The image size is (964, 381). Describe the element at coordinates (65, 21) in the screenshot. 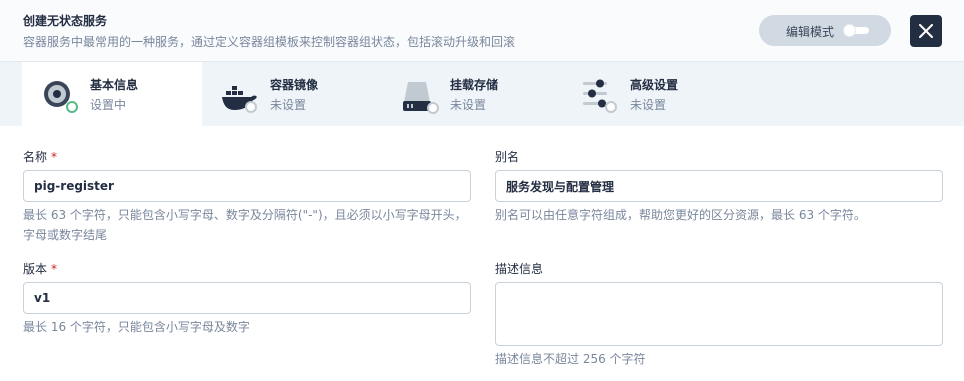

I see `dialog-title: 创建无状态服务` at that location.